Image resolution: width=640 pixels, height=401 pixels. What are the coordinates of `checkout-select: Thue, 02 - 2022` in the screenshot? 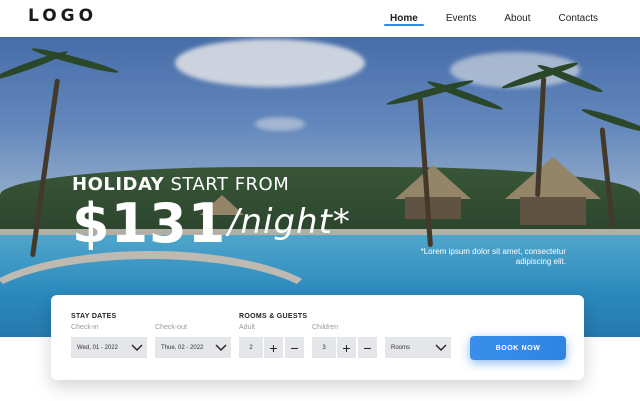 It's located at (193, 347).